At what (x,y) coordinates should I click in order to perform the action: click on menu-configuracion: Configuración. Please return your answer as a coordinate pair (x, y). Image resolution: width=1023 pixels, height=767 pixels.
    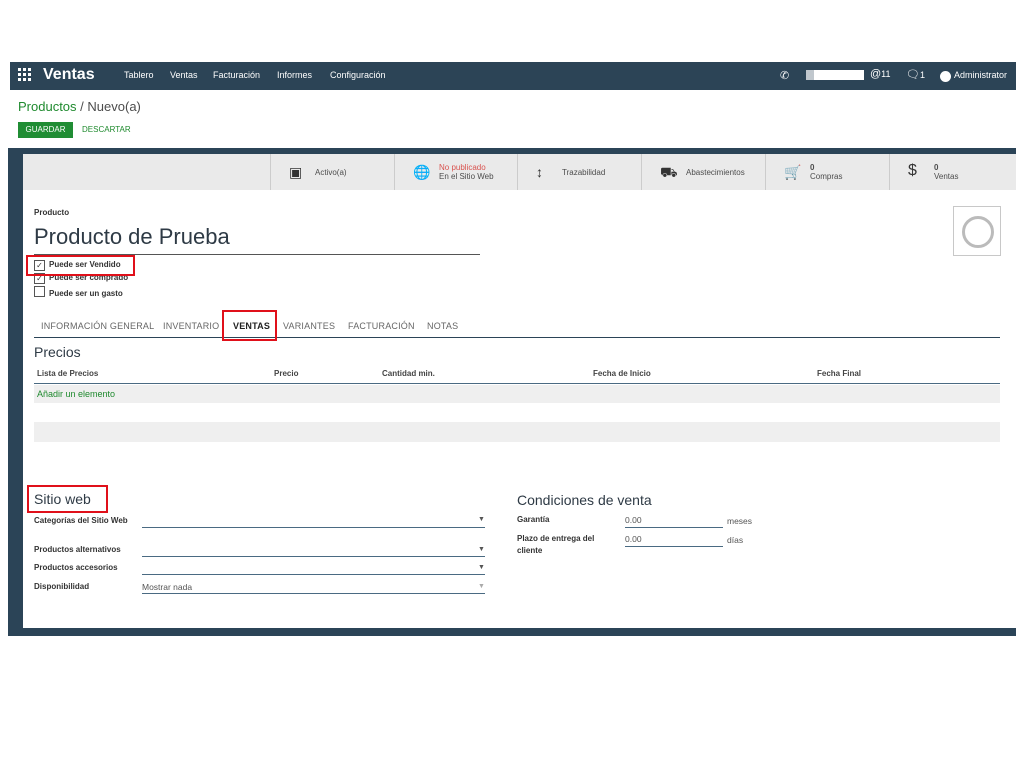
    Looking at the image, I should click on (358, 75).